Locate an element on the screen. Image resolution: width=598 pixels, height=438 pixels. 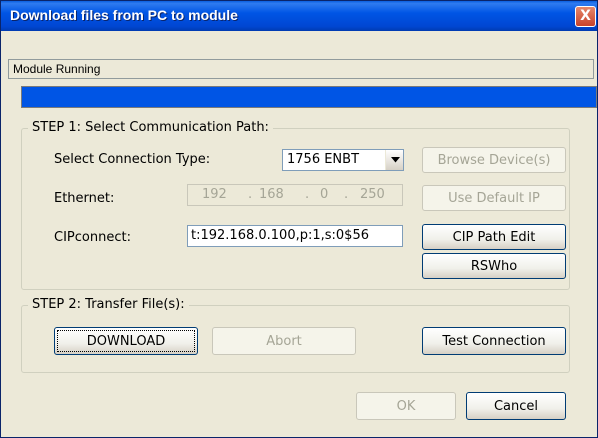
cipconnect-label: CIPconnect: is located at coordinates (92, 237).